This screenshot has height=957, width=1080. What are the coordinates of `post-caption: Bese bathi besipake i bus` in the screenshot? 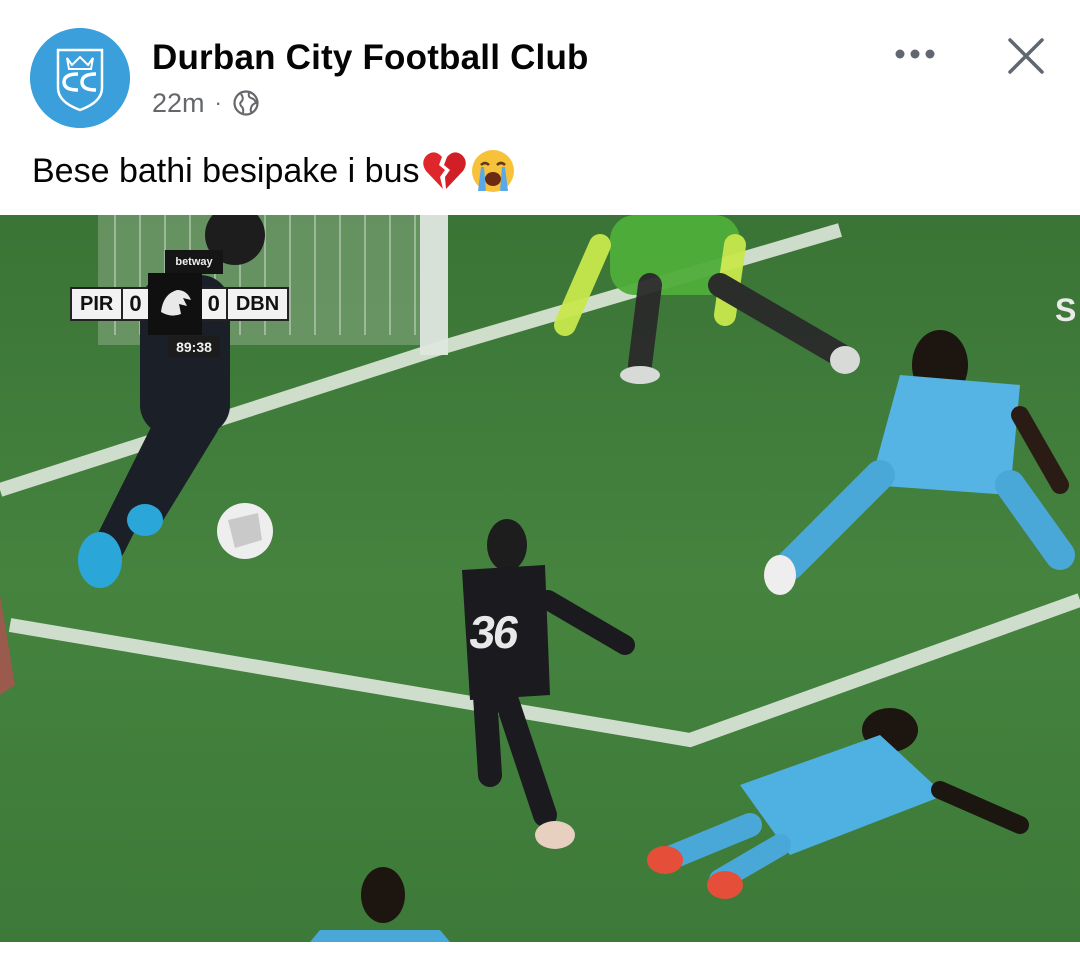 It's located at (274, 171).